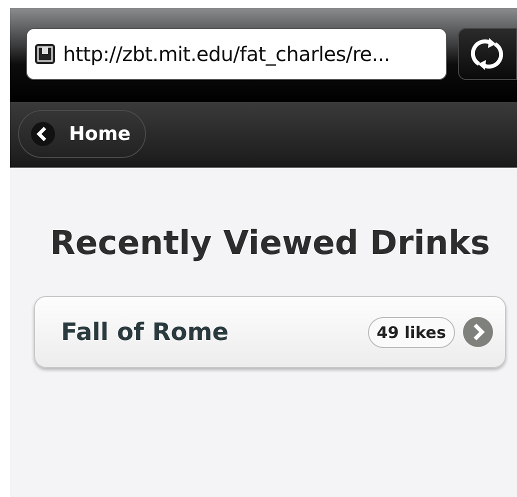 Image resolution: width=517 pixels, height=497 pixels. Describe the element at coordinates (45, 54) in the screenshot. I see `page-icon` at that location.